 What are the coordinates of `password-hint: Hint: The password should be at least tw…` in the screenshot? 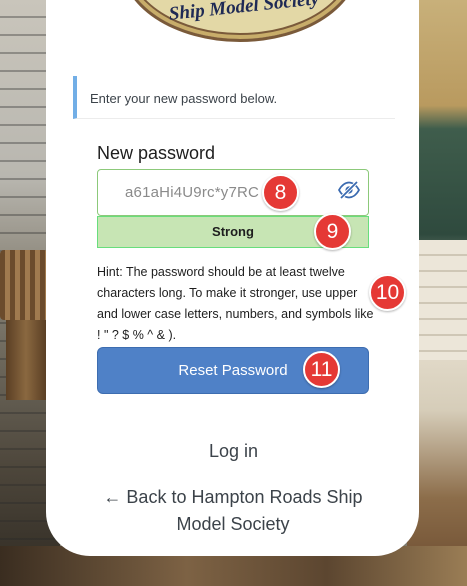 It's located at (235, 303).